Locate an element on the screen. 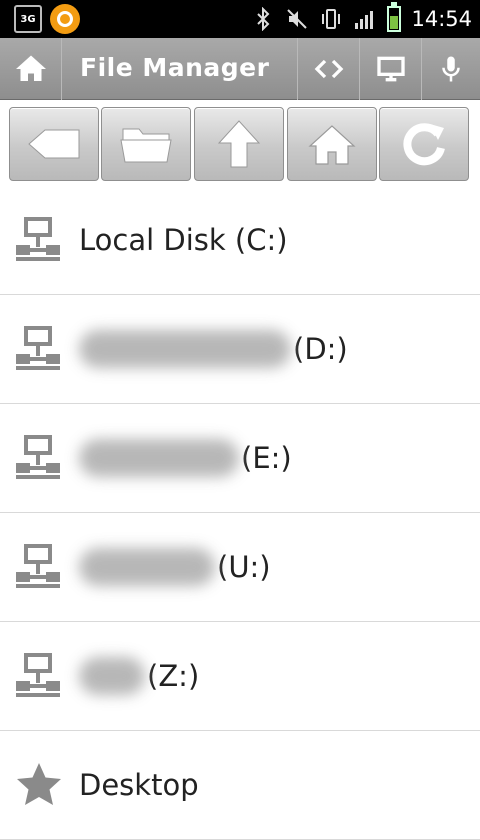  star-icon is located at coordinates (39, 784).